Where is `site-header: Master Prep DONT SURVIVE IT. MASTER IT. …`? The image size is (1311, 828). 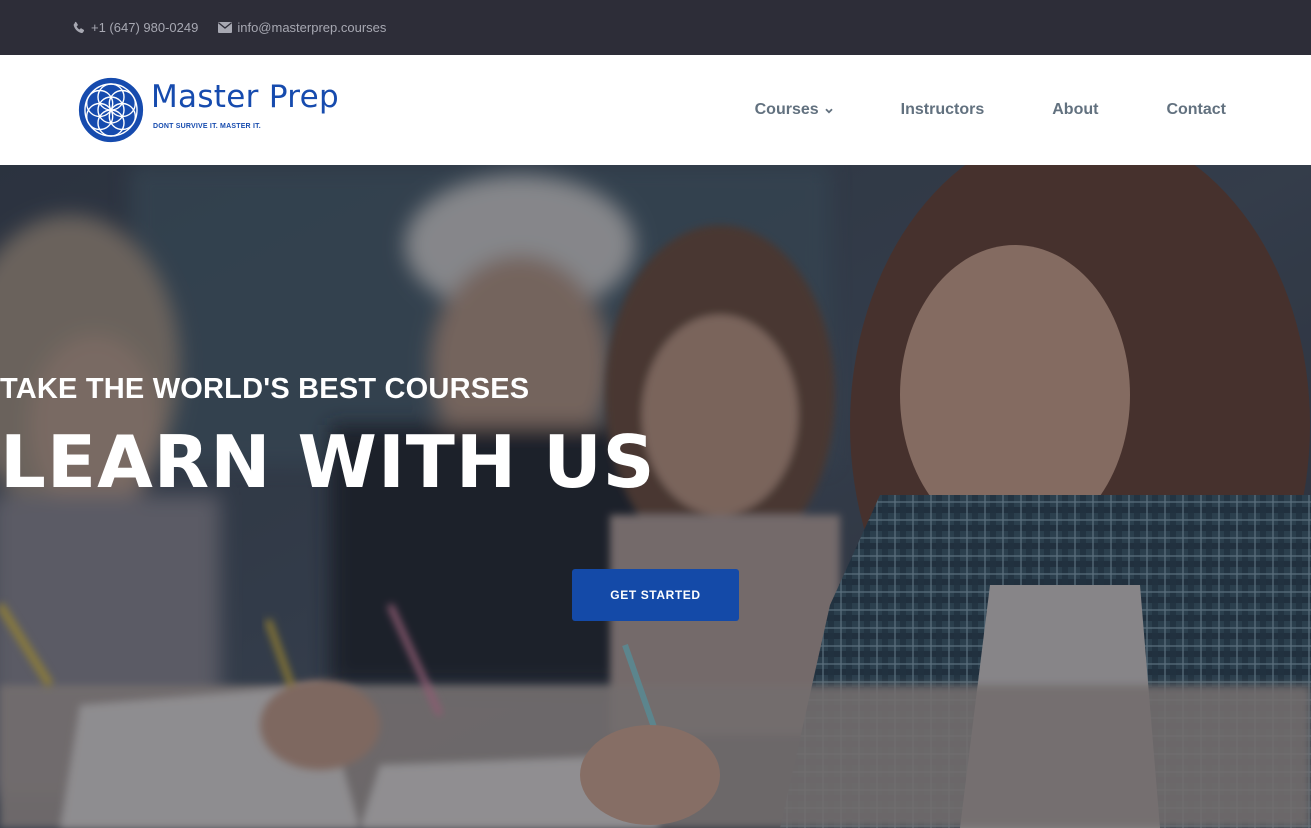 site-header: Master Prep DONT SURVIVE IT. MASTER IT. … is located at coordinates (655, 110).